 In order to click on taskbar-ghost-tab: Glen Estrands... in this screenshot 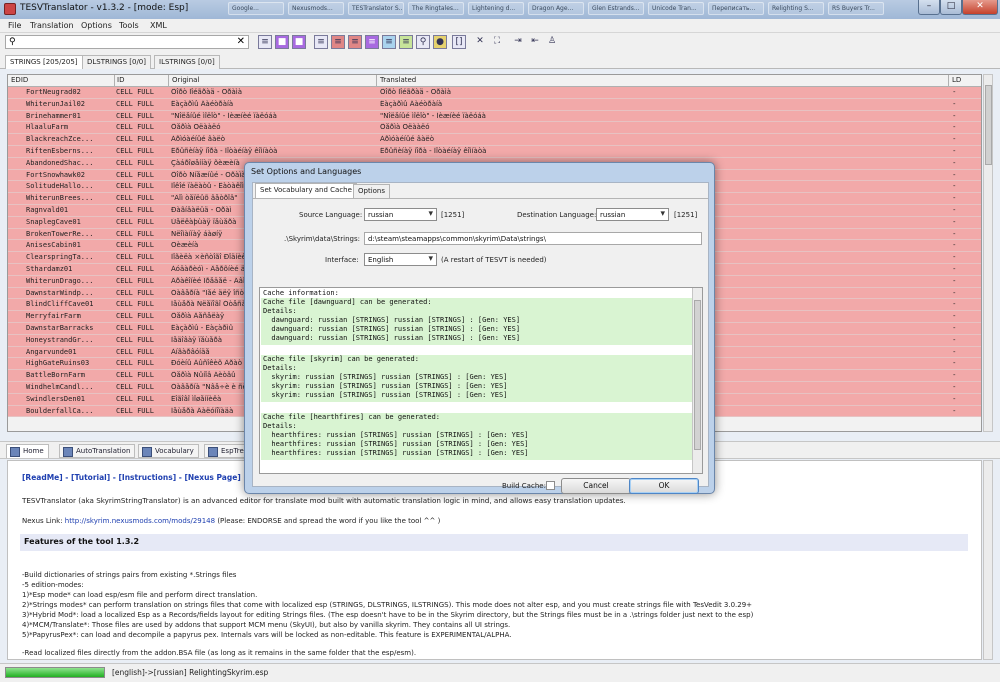, I will do `click(616, 8)`.